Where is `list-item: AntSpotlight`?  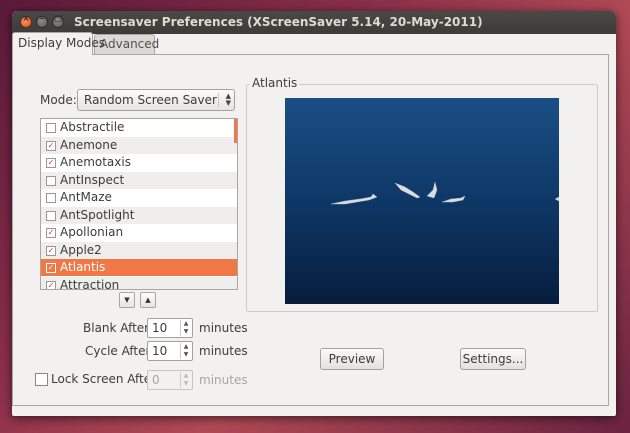
list-item: AntSpotlight is located at coordinates (139, 215).